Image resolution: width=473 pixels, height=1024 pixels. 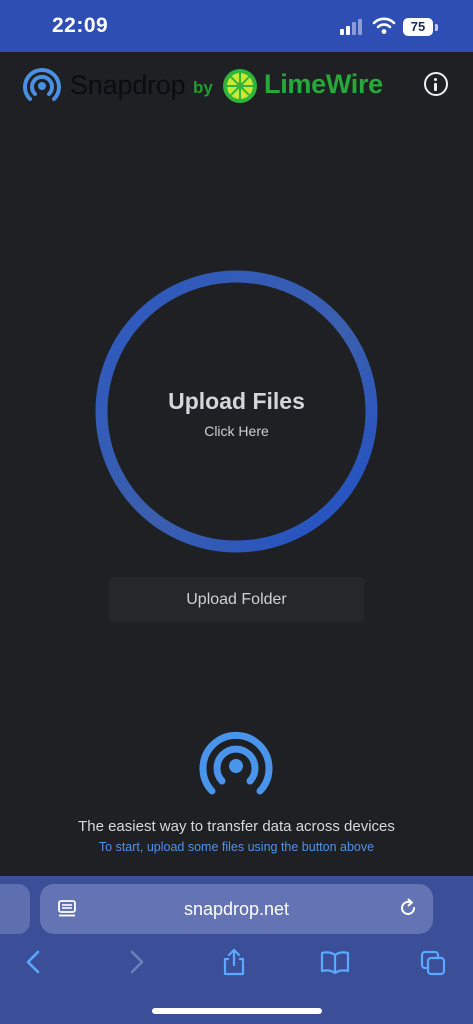 I want to click on snapdrop-logo-icon, so click(x=42, y=86).